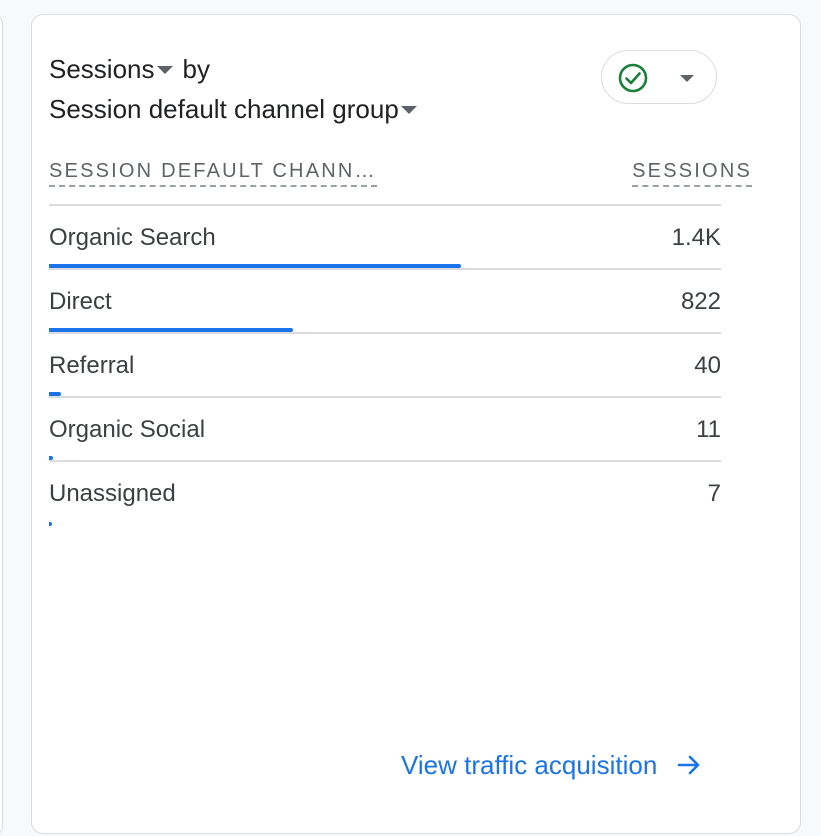  I want to click on table-row: Referral 40, so click(385, 366).